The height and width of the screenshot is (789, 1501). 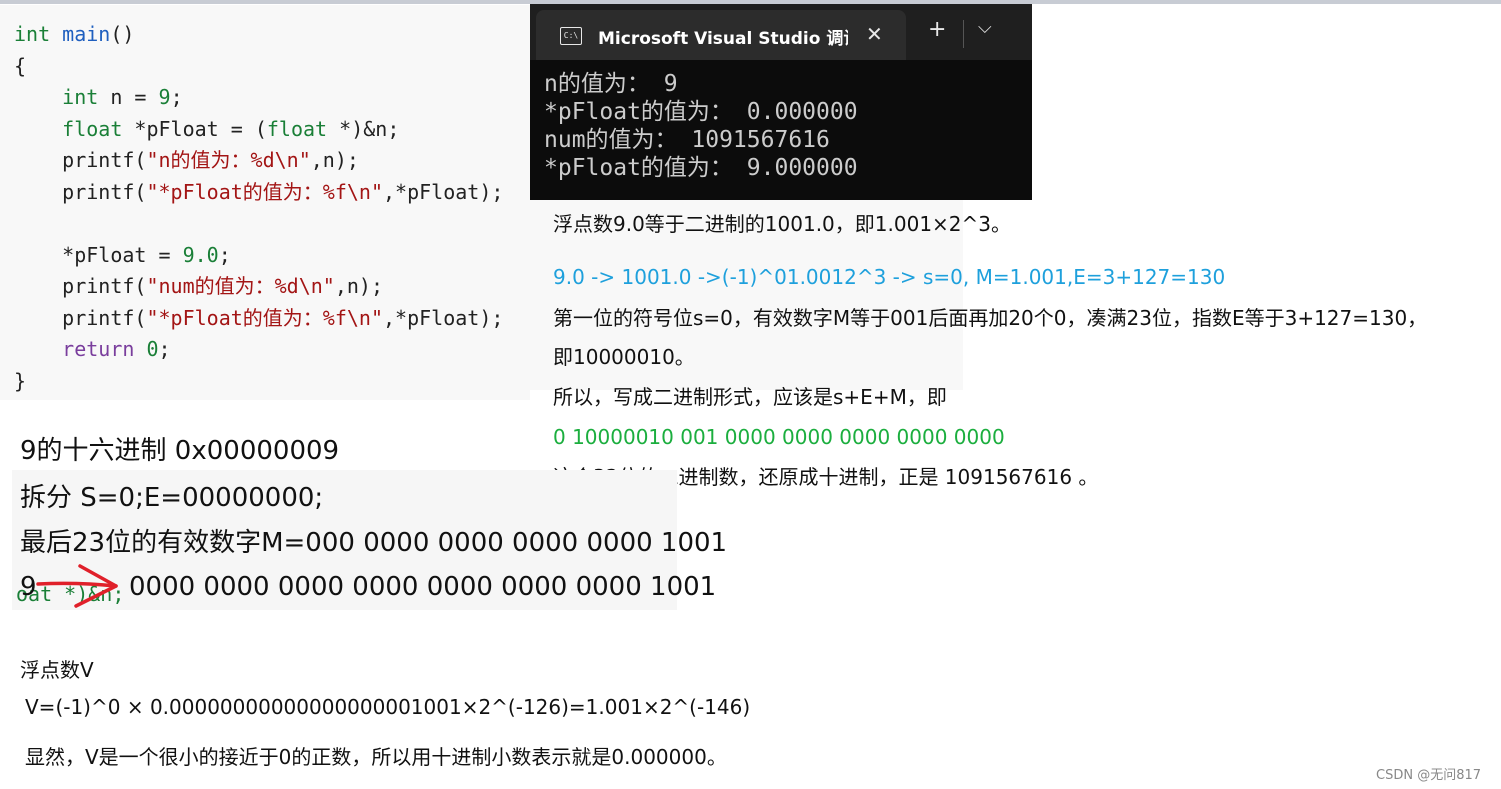 What do you see at coordinates (122, 97) in the screenshot?
I see `code-line: int n = 9;` at bounding box center [122, 97].